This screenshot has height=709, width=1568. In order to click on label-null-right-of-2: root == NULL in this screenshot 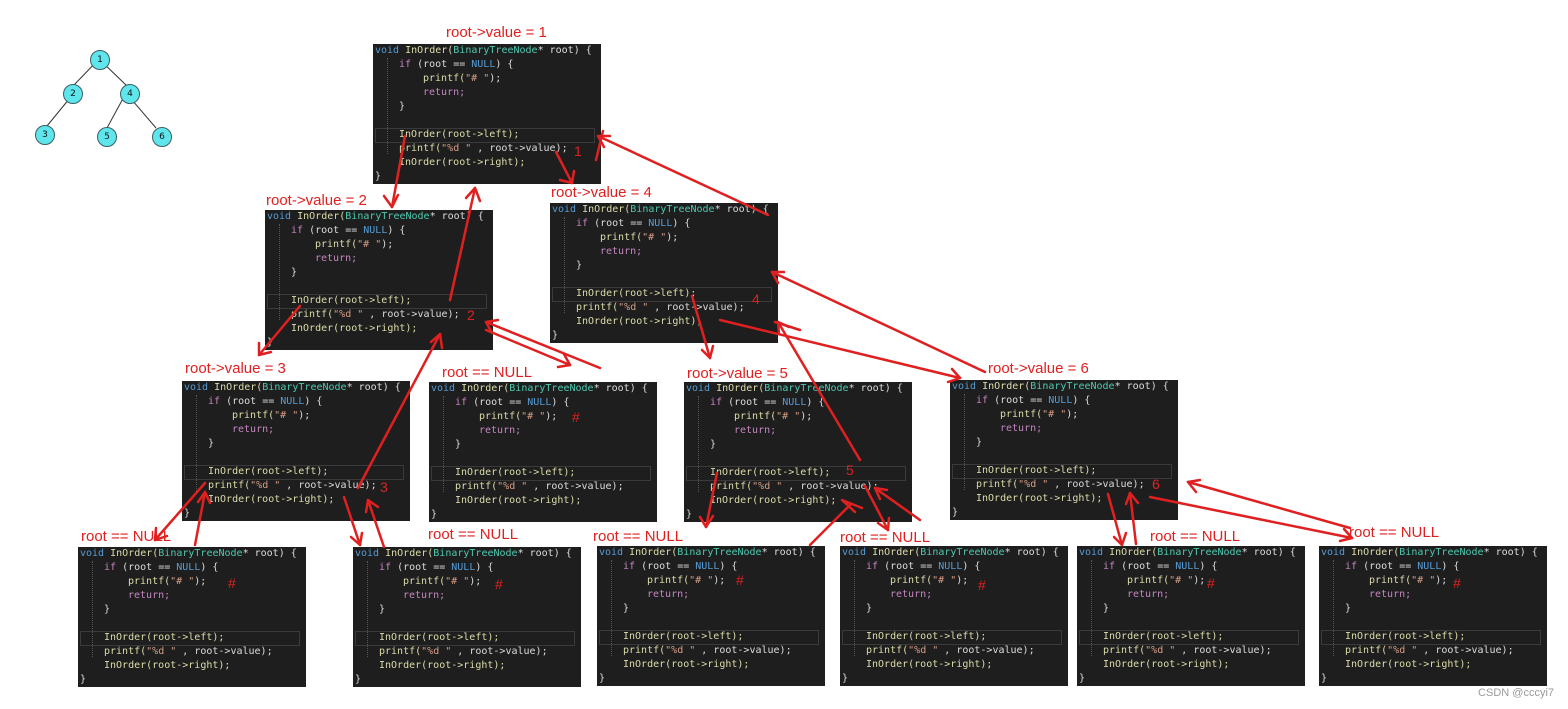, I will do `click(487, 372)`.